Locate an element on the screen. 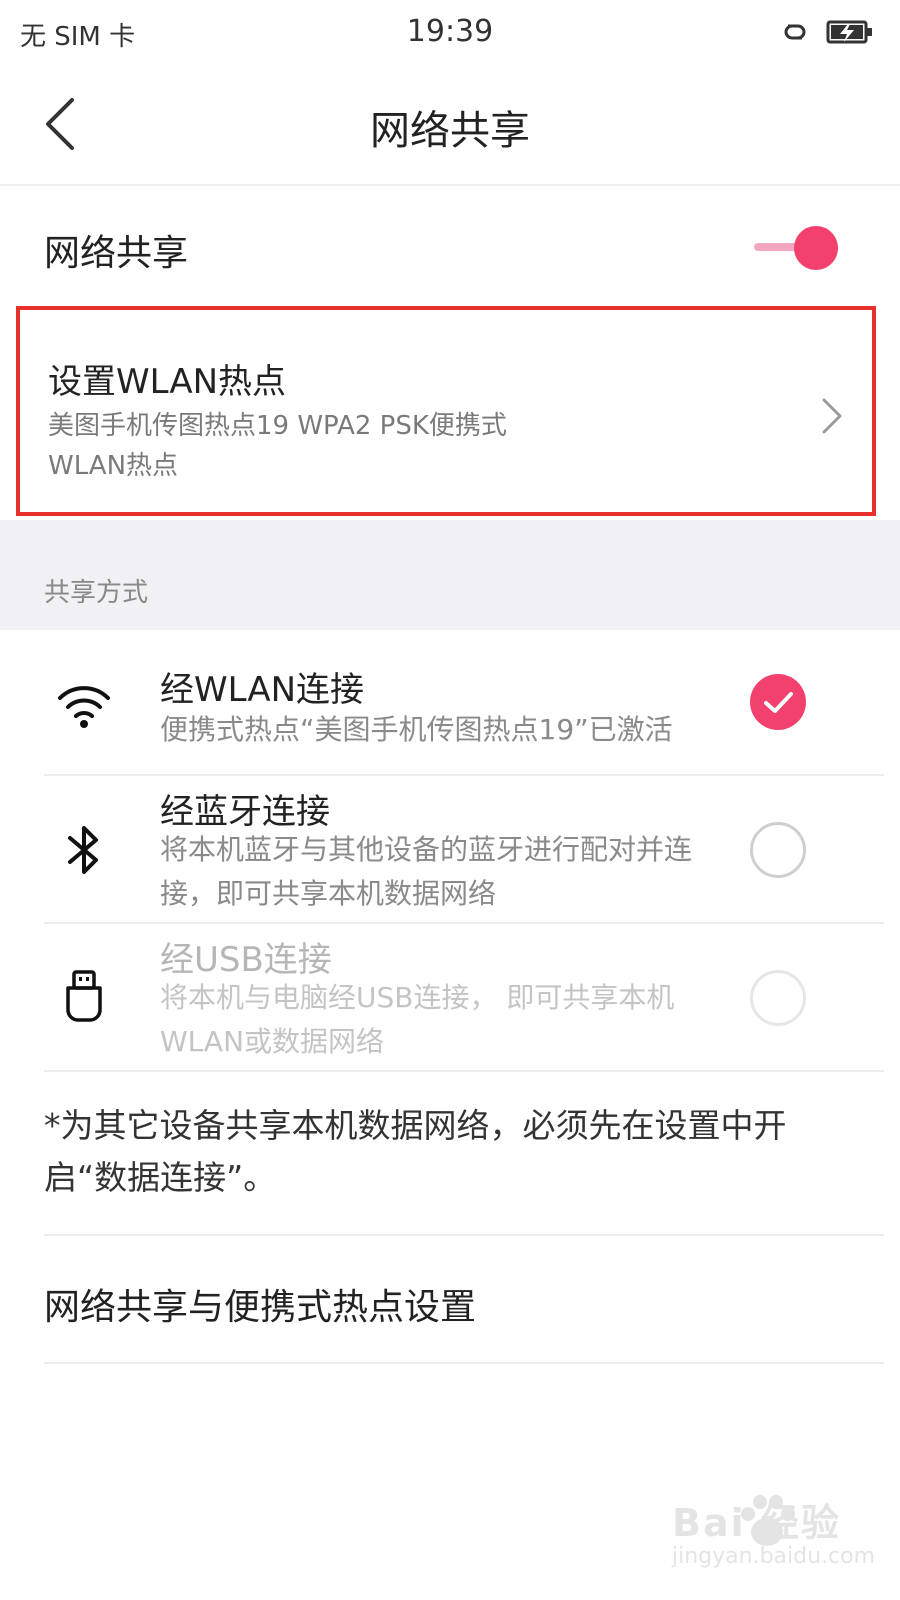  option-subtitle-line2: WLAN或数据网络 is located at coordinates (272, 1041).